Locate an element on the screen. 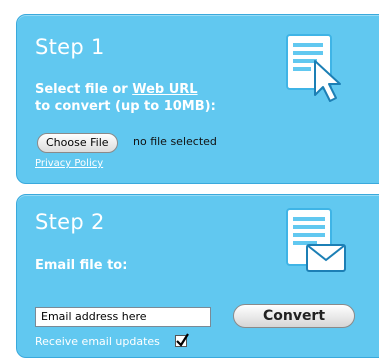 The height and width of the screenshot is (358, 379). document-envelope-icon is located at coordinates (317, 243).